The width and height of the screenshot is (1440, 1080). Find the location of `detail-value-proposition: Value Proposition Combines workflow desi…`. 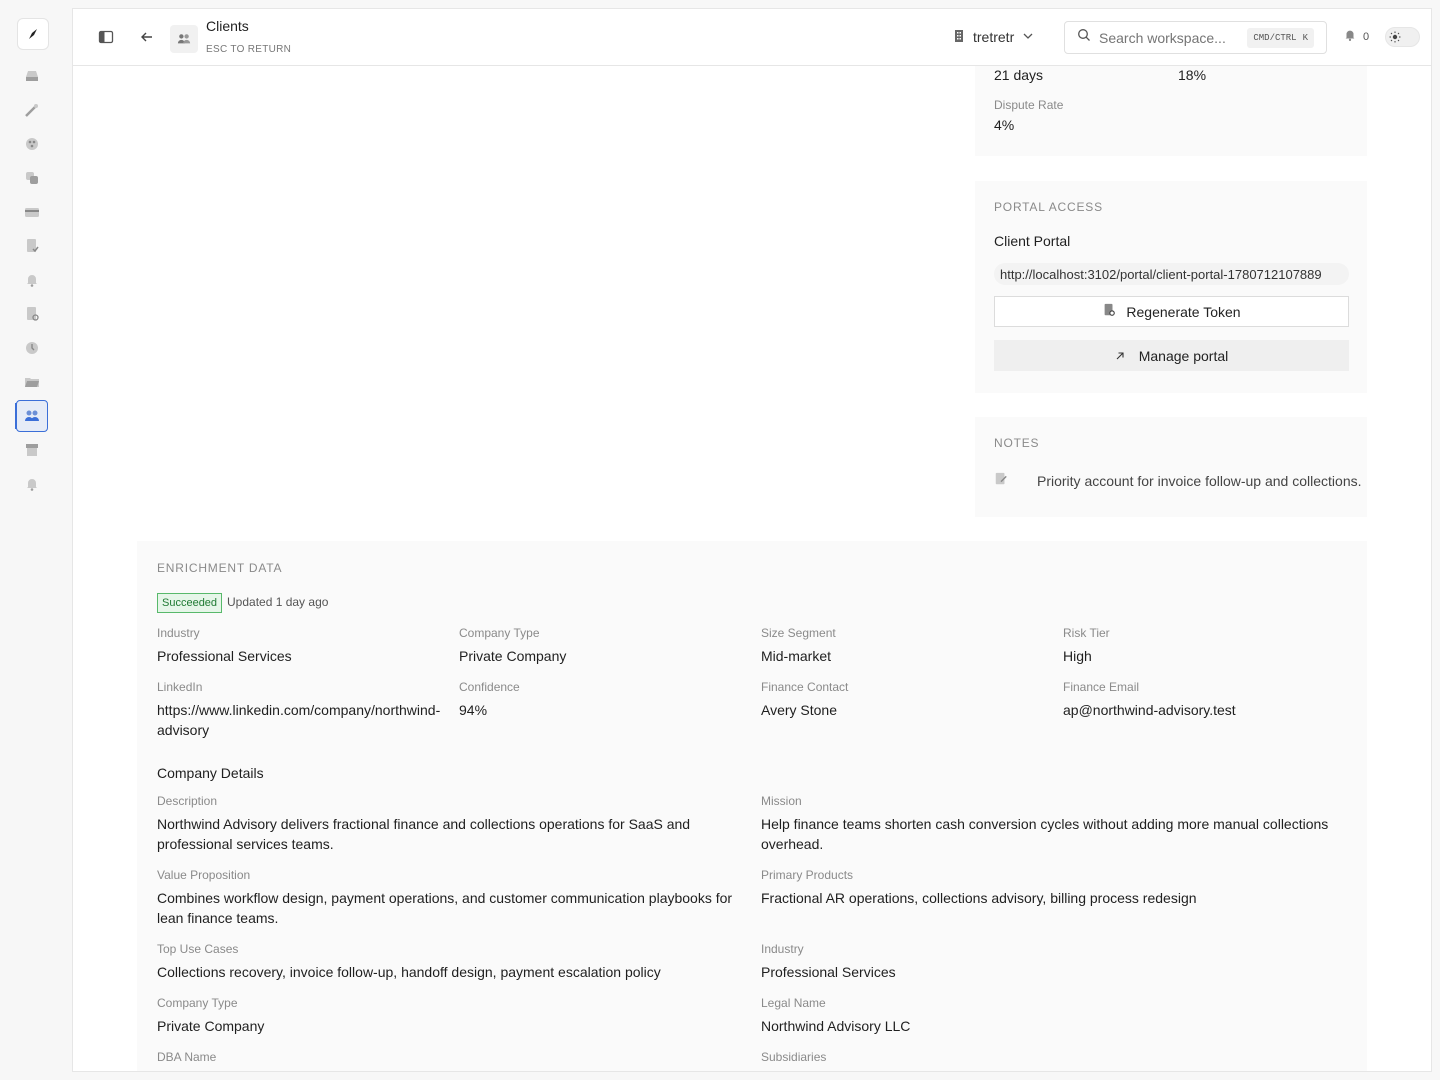

detail-value-proposition: Value Proposition Combines workflow desi… is located at coordinates (452, 898).